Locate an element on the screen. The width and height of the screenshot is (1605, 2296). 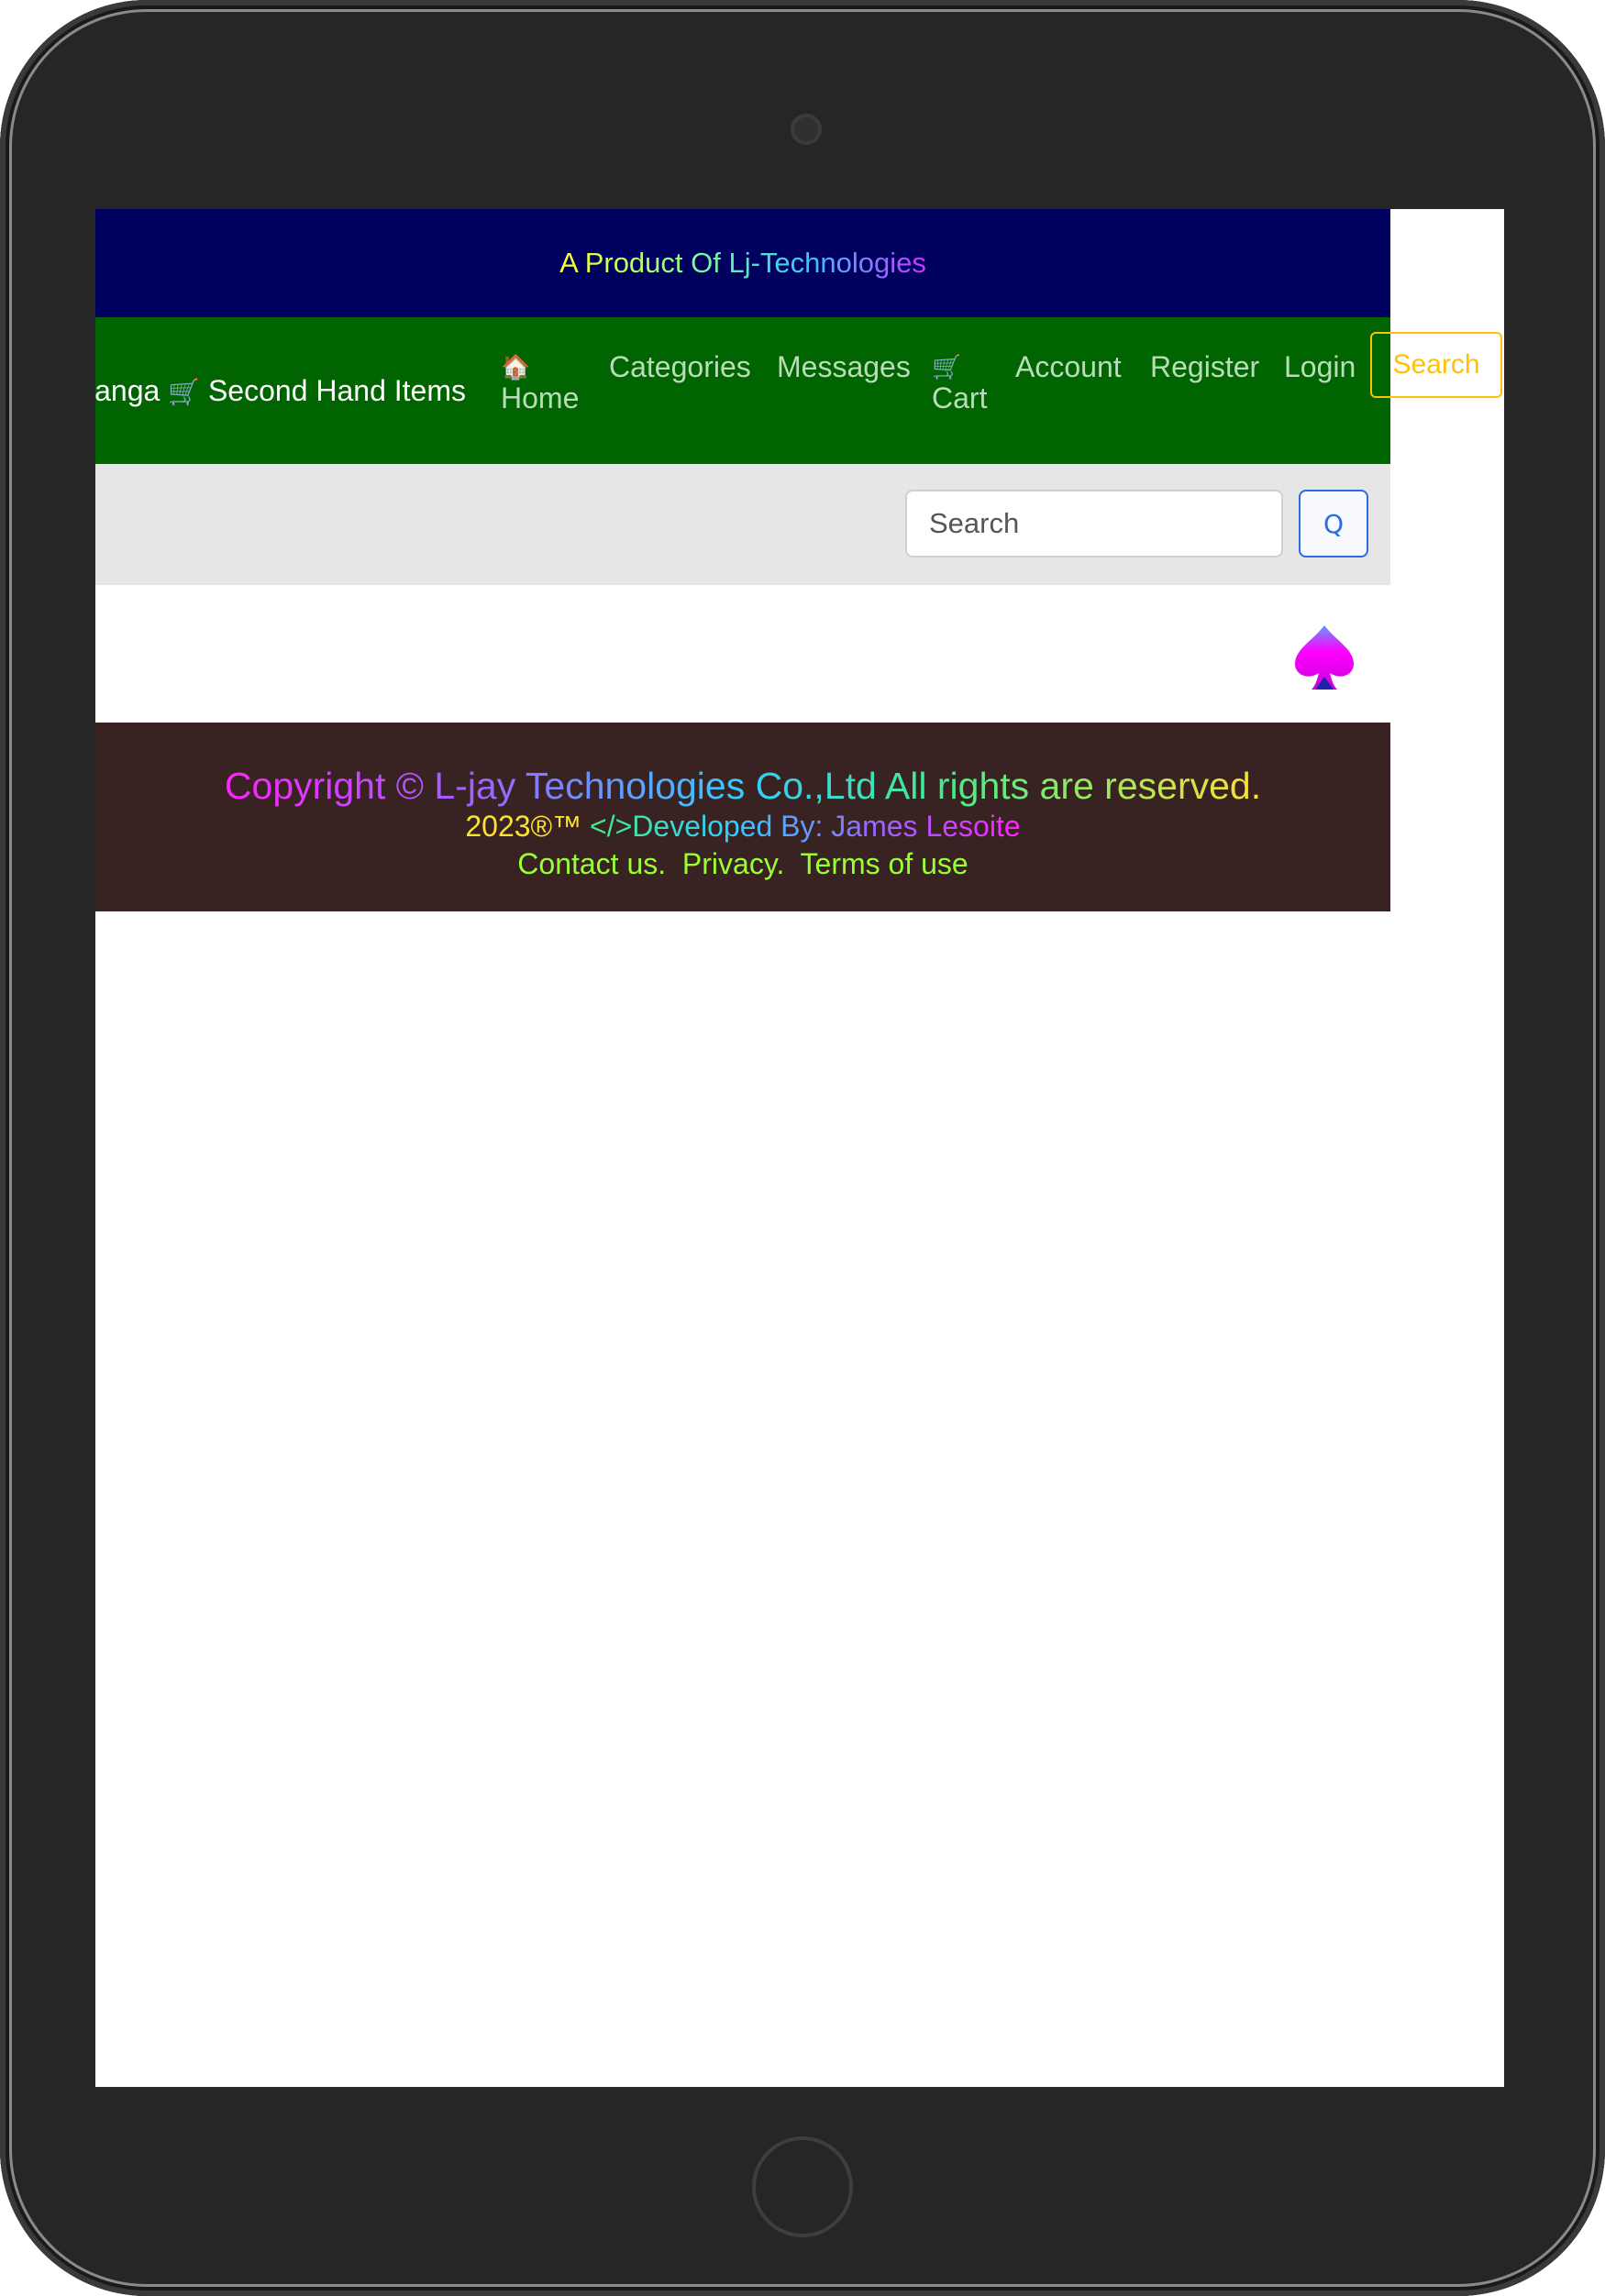
top-banner: A Product Of Lj-Technologies is located at coordinates (742, 263).